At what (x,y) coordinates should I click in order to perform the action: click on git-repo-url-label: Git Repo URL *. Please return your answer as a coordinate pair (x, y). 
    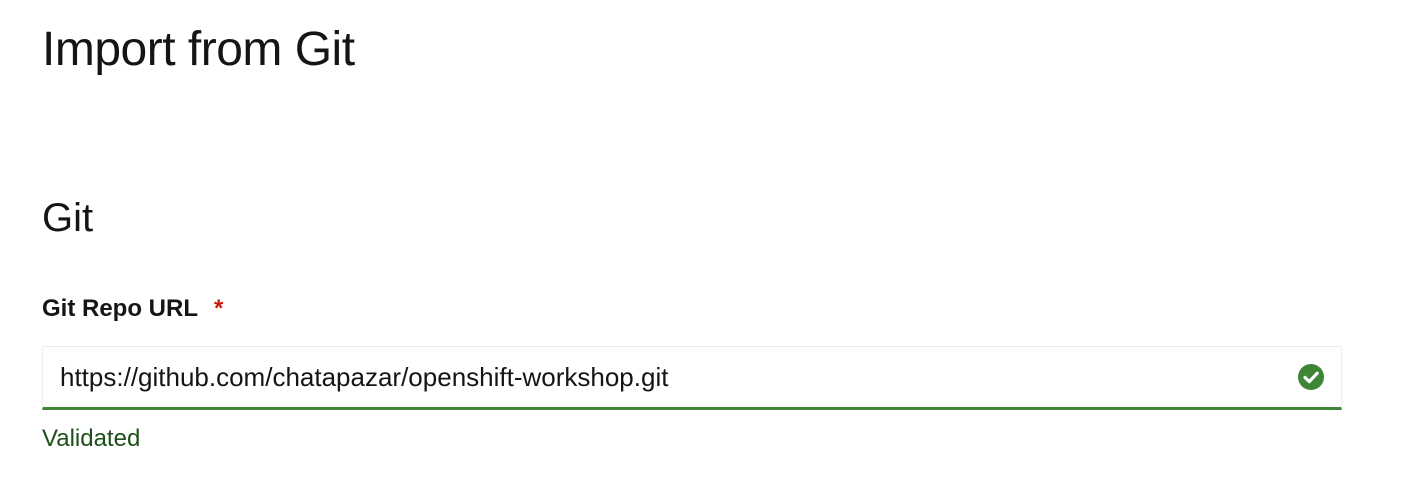
    Looking at the image, I should click on (132, 309).